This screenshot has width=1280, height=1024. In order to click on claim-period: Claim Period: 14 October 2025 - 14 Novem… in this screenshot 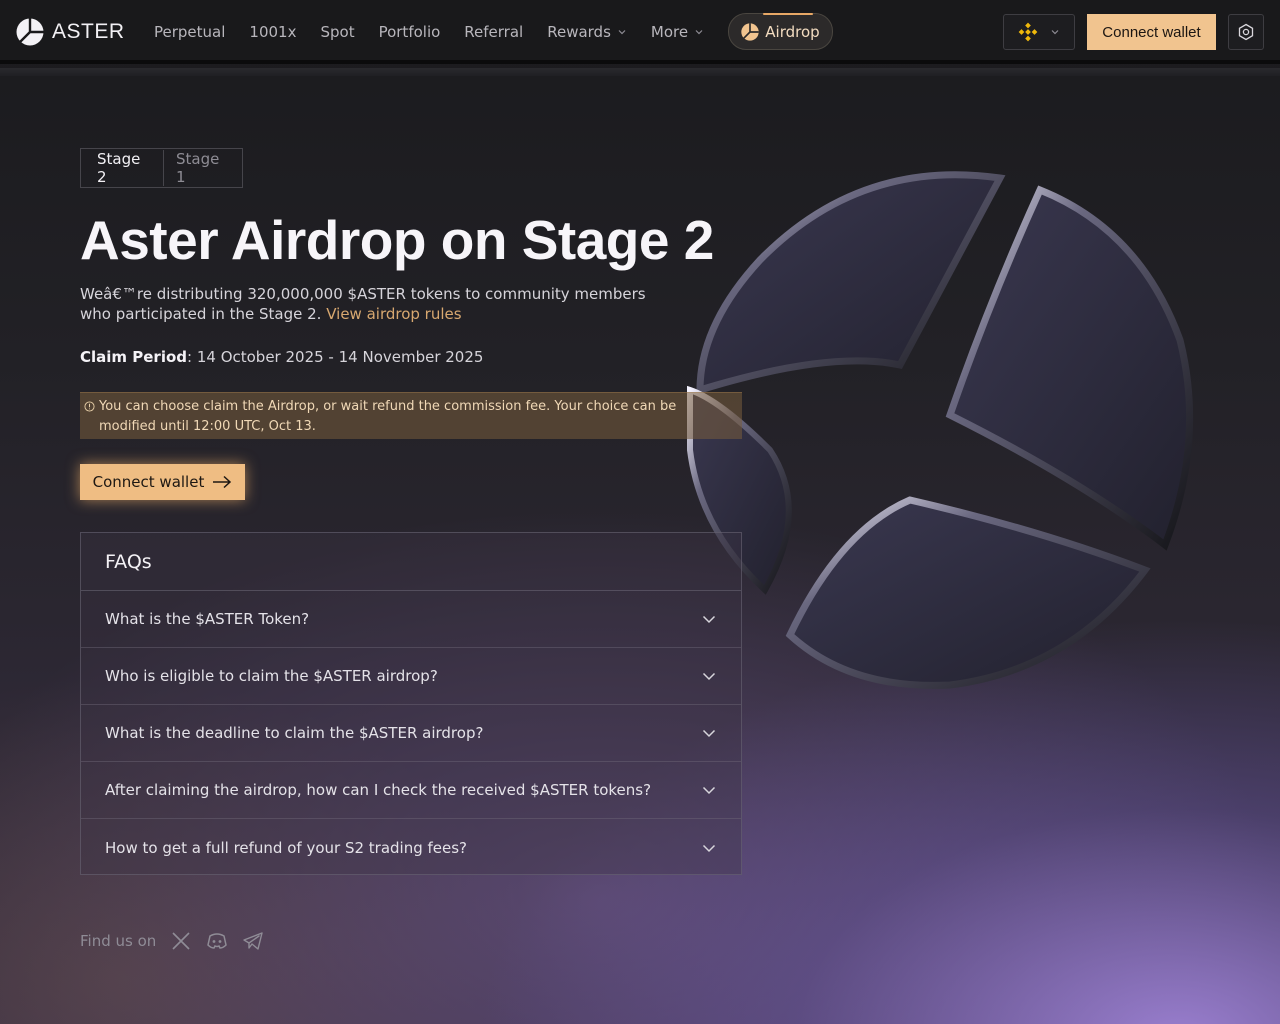, I will do `click(281, 357)`.